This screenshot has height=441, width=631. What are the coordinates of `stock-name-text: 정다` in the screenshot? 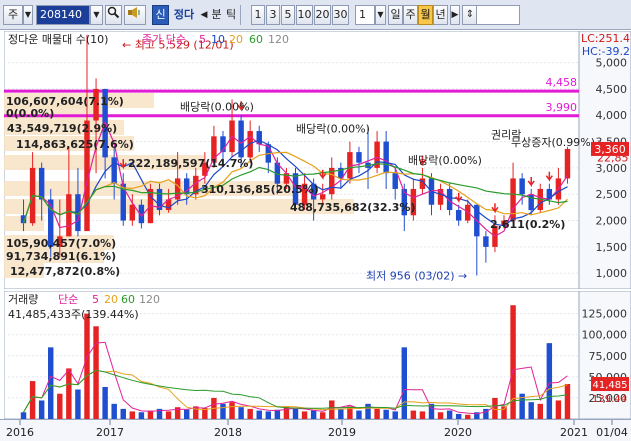 It's located at (184, 14).